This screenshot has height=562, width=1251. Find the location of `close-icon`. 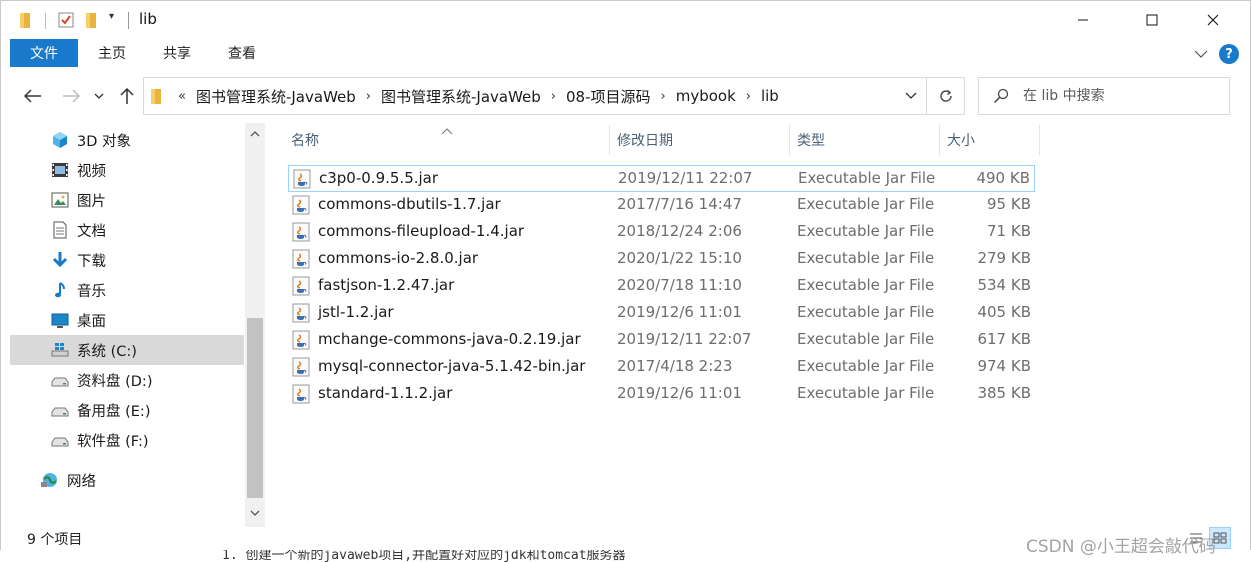

close-icon is located at coordinates (1213, 20).